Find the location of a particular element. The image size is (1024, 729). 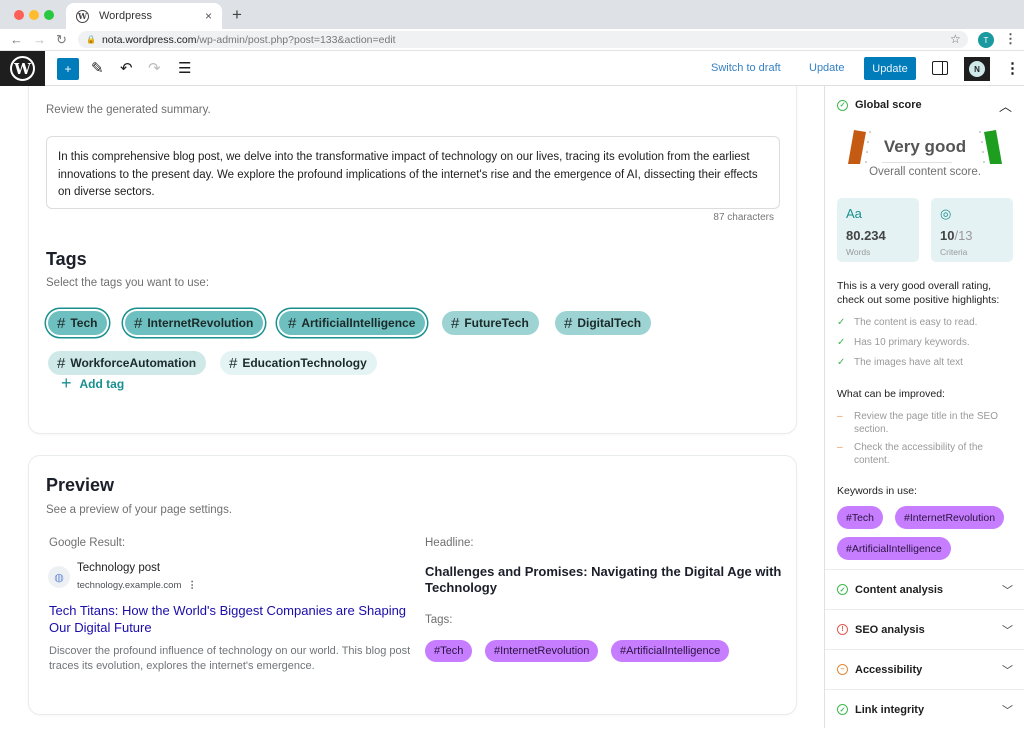

plugin-button: N is located at coordinates (977, 69).